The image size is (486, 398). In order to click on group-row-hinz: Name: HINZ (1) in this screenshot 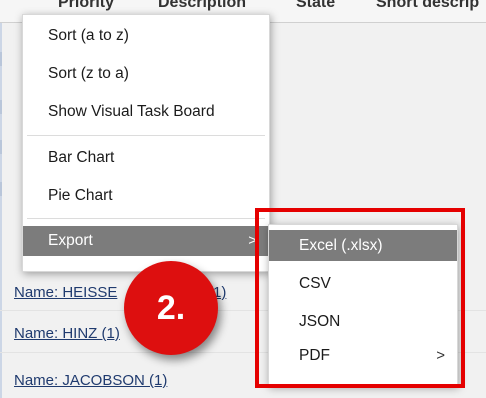, I will do `click(67, 333)`.